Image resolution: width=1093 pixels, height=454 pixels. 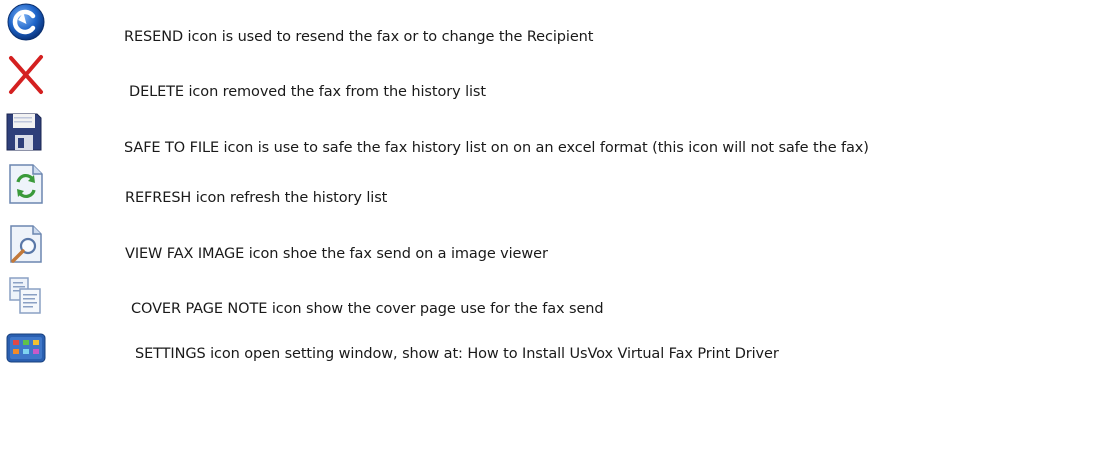 What do you see at coordinates (26, 348) in the screenshot?
I see `settings-icon` at bounding box center [26, 348].